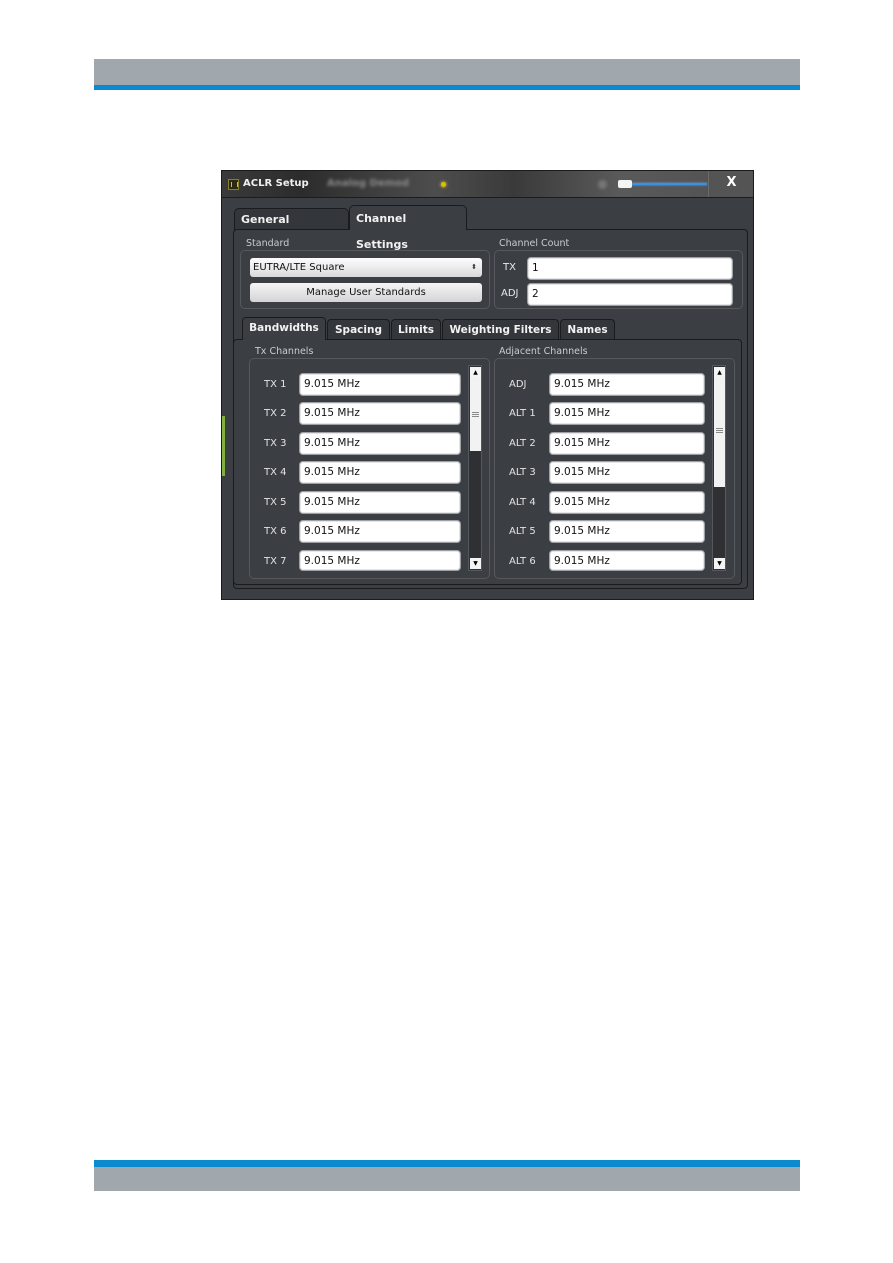  What do you see at coordinates (510, 293) in the screenshot?
I see `adj-count-label: ADJ` at bounding box center [510, 293].